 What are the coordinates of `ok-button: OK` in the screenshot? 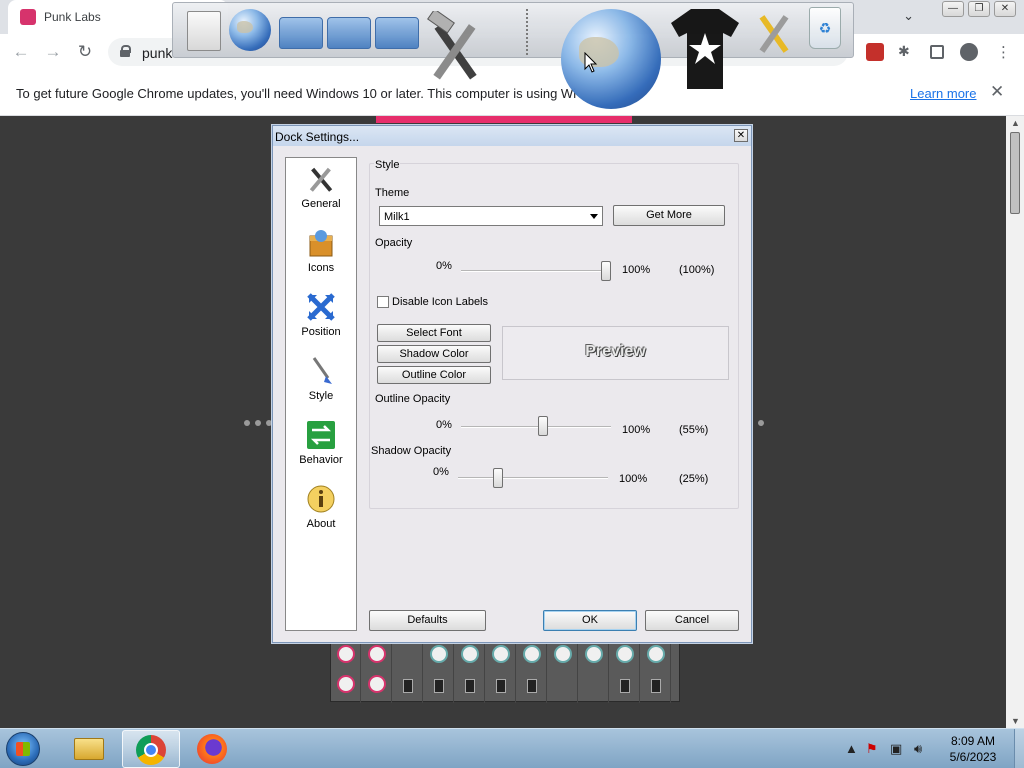 It's located at (590, 620).